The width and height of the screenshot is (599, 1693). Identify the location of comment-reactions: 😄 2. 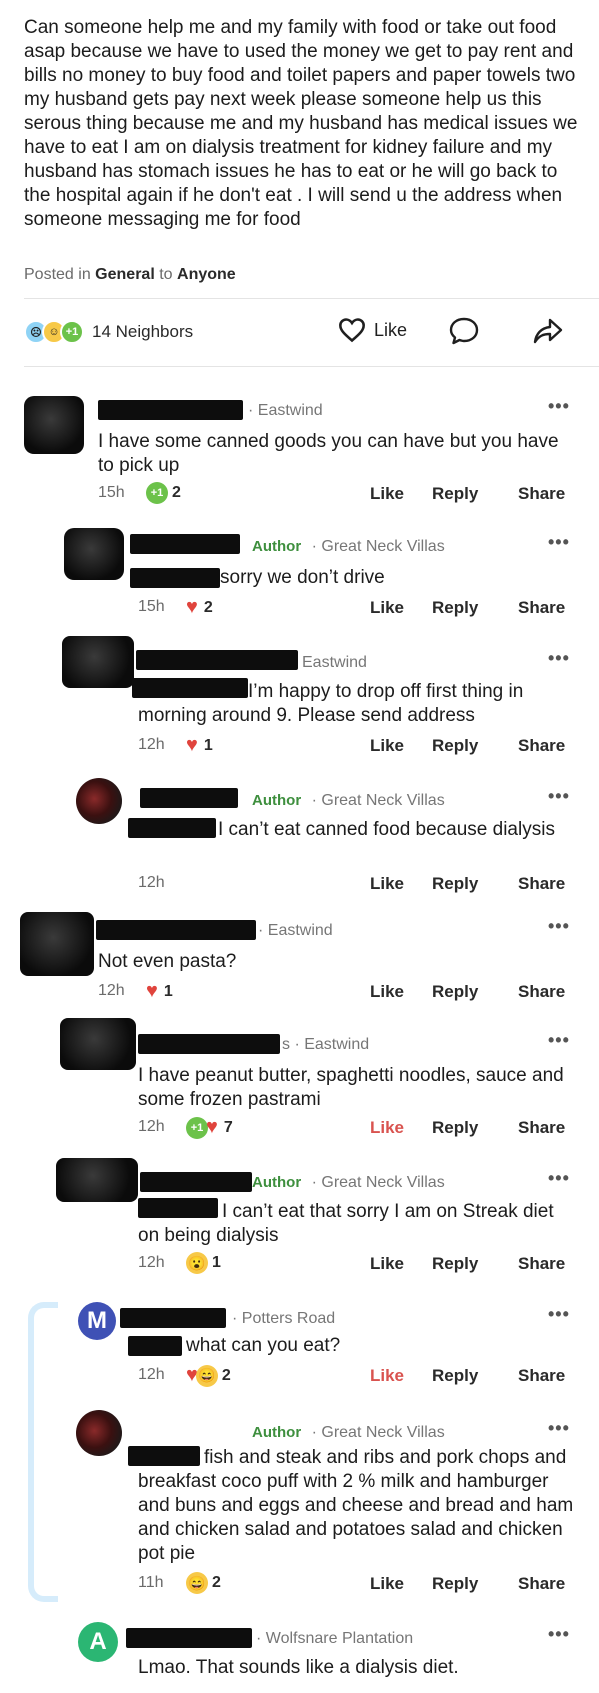
(203, 1583).